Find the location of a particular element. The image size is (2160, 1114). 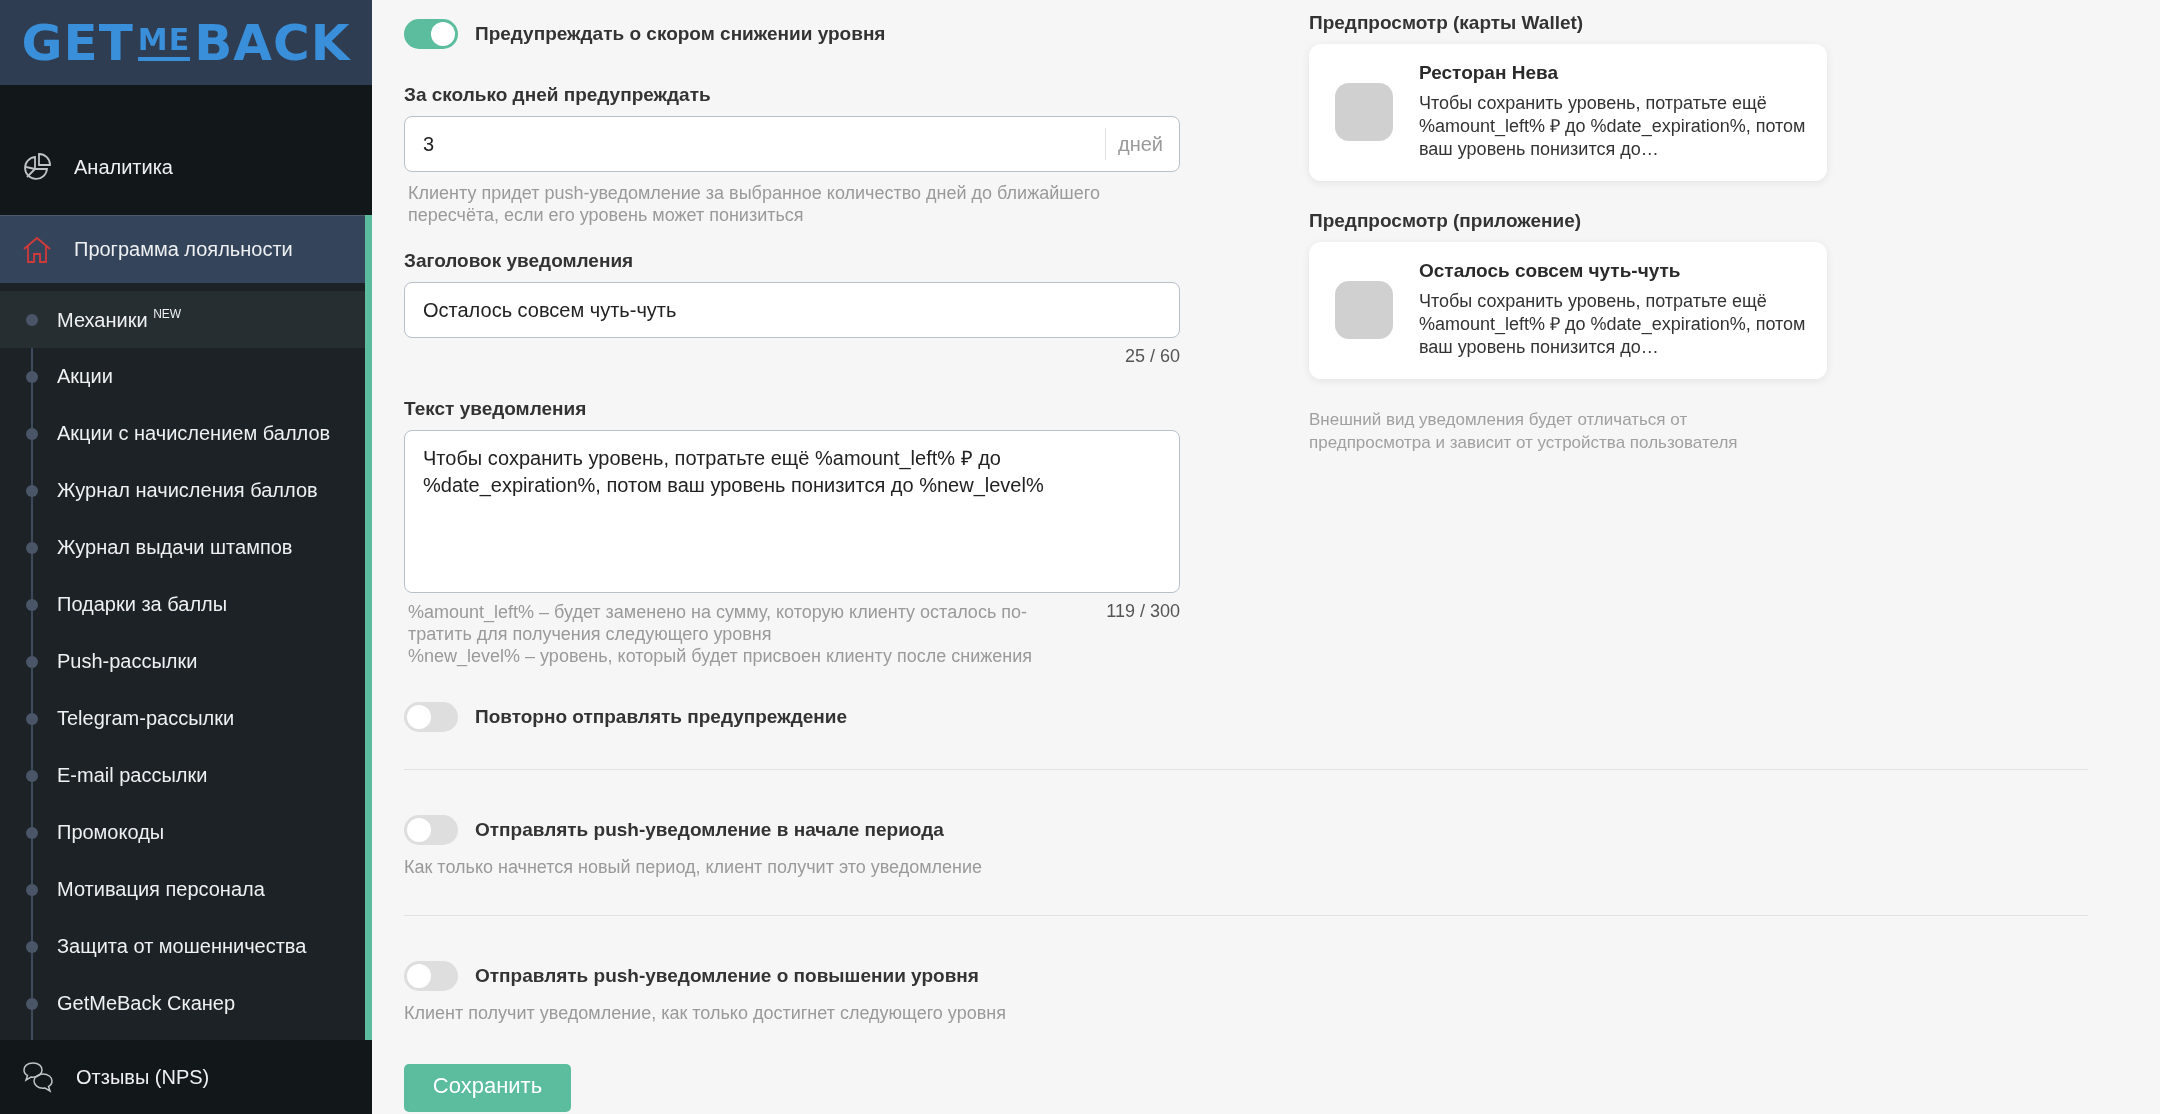

submenu-item: Журнал выдачи штампов is located at coordinates (182, 547).